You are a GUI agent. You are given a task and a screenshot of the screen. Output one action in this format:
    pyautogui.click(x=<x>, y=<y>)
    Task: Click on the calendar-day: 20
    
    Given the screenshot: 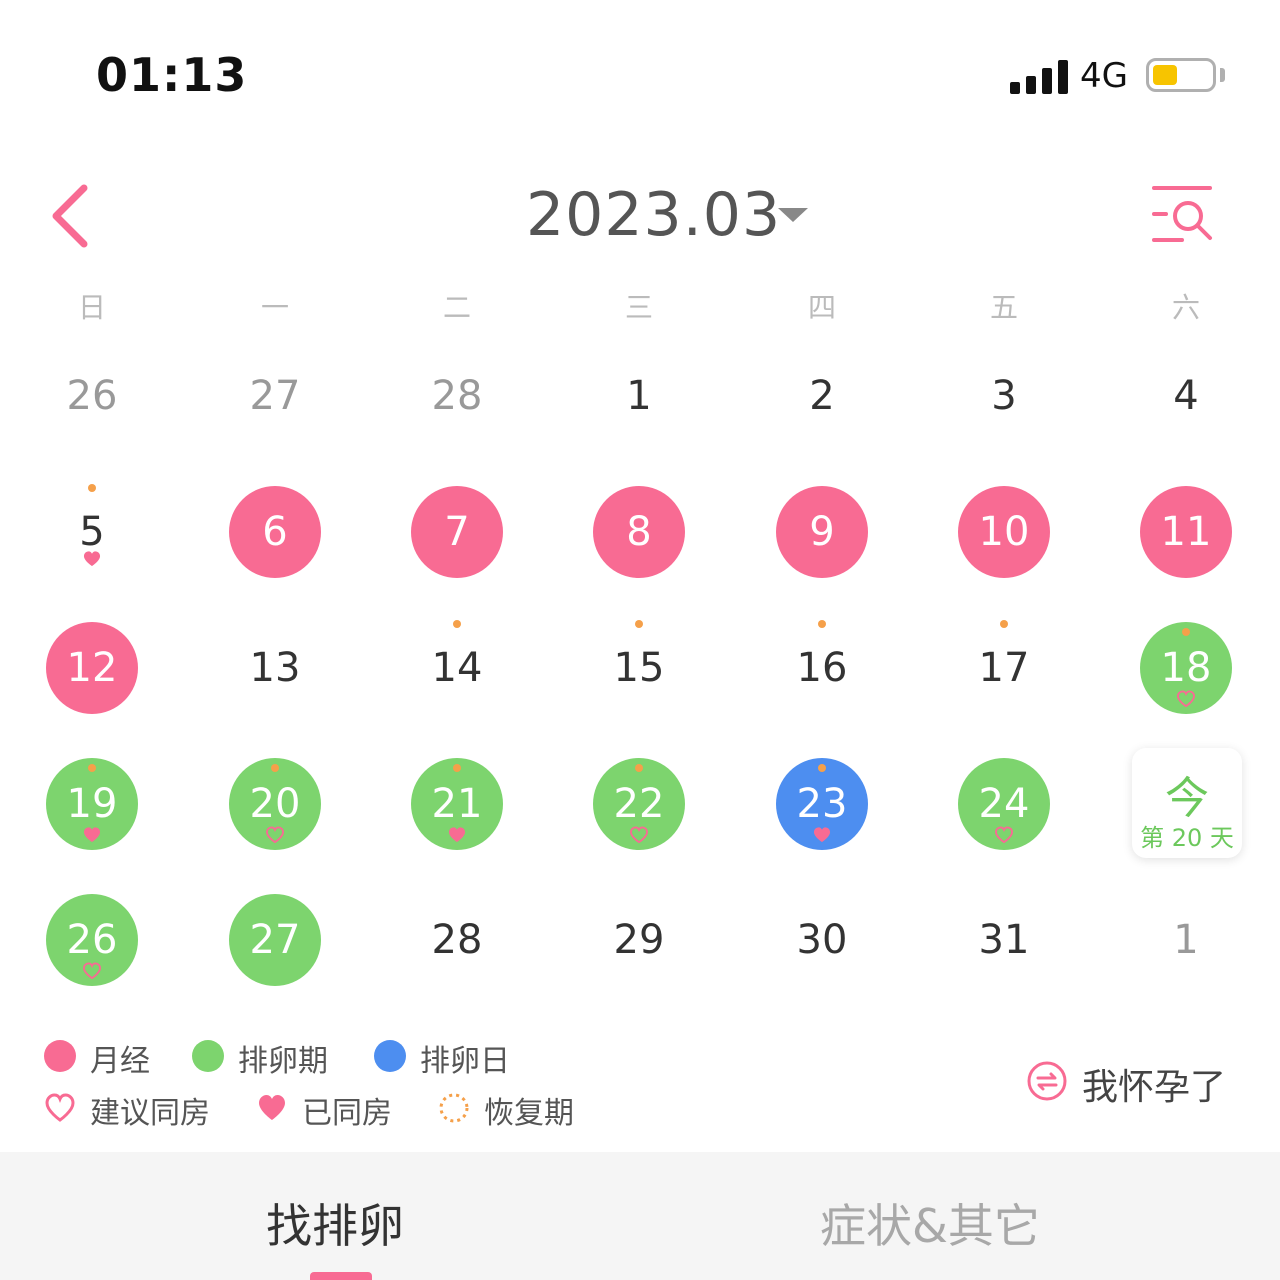 What is the action you would take?
    pyautogui.click(x=275, y=804)
    